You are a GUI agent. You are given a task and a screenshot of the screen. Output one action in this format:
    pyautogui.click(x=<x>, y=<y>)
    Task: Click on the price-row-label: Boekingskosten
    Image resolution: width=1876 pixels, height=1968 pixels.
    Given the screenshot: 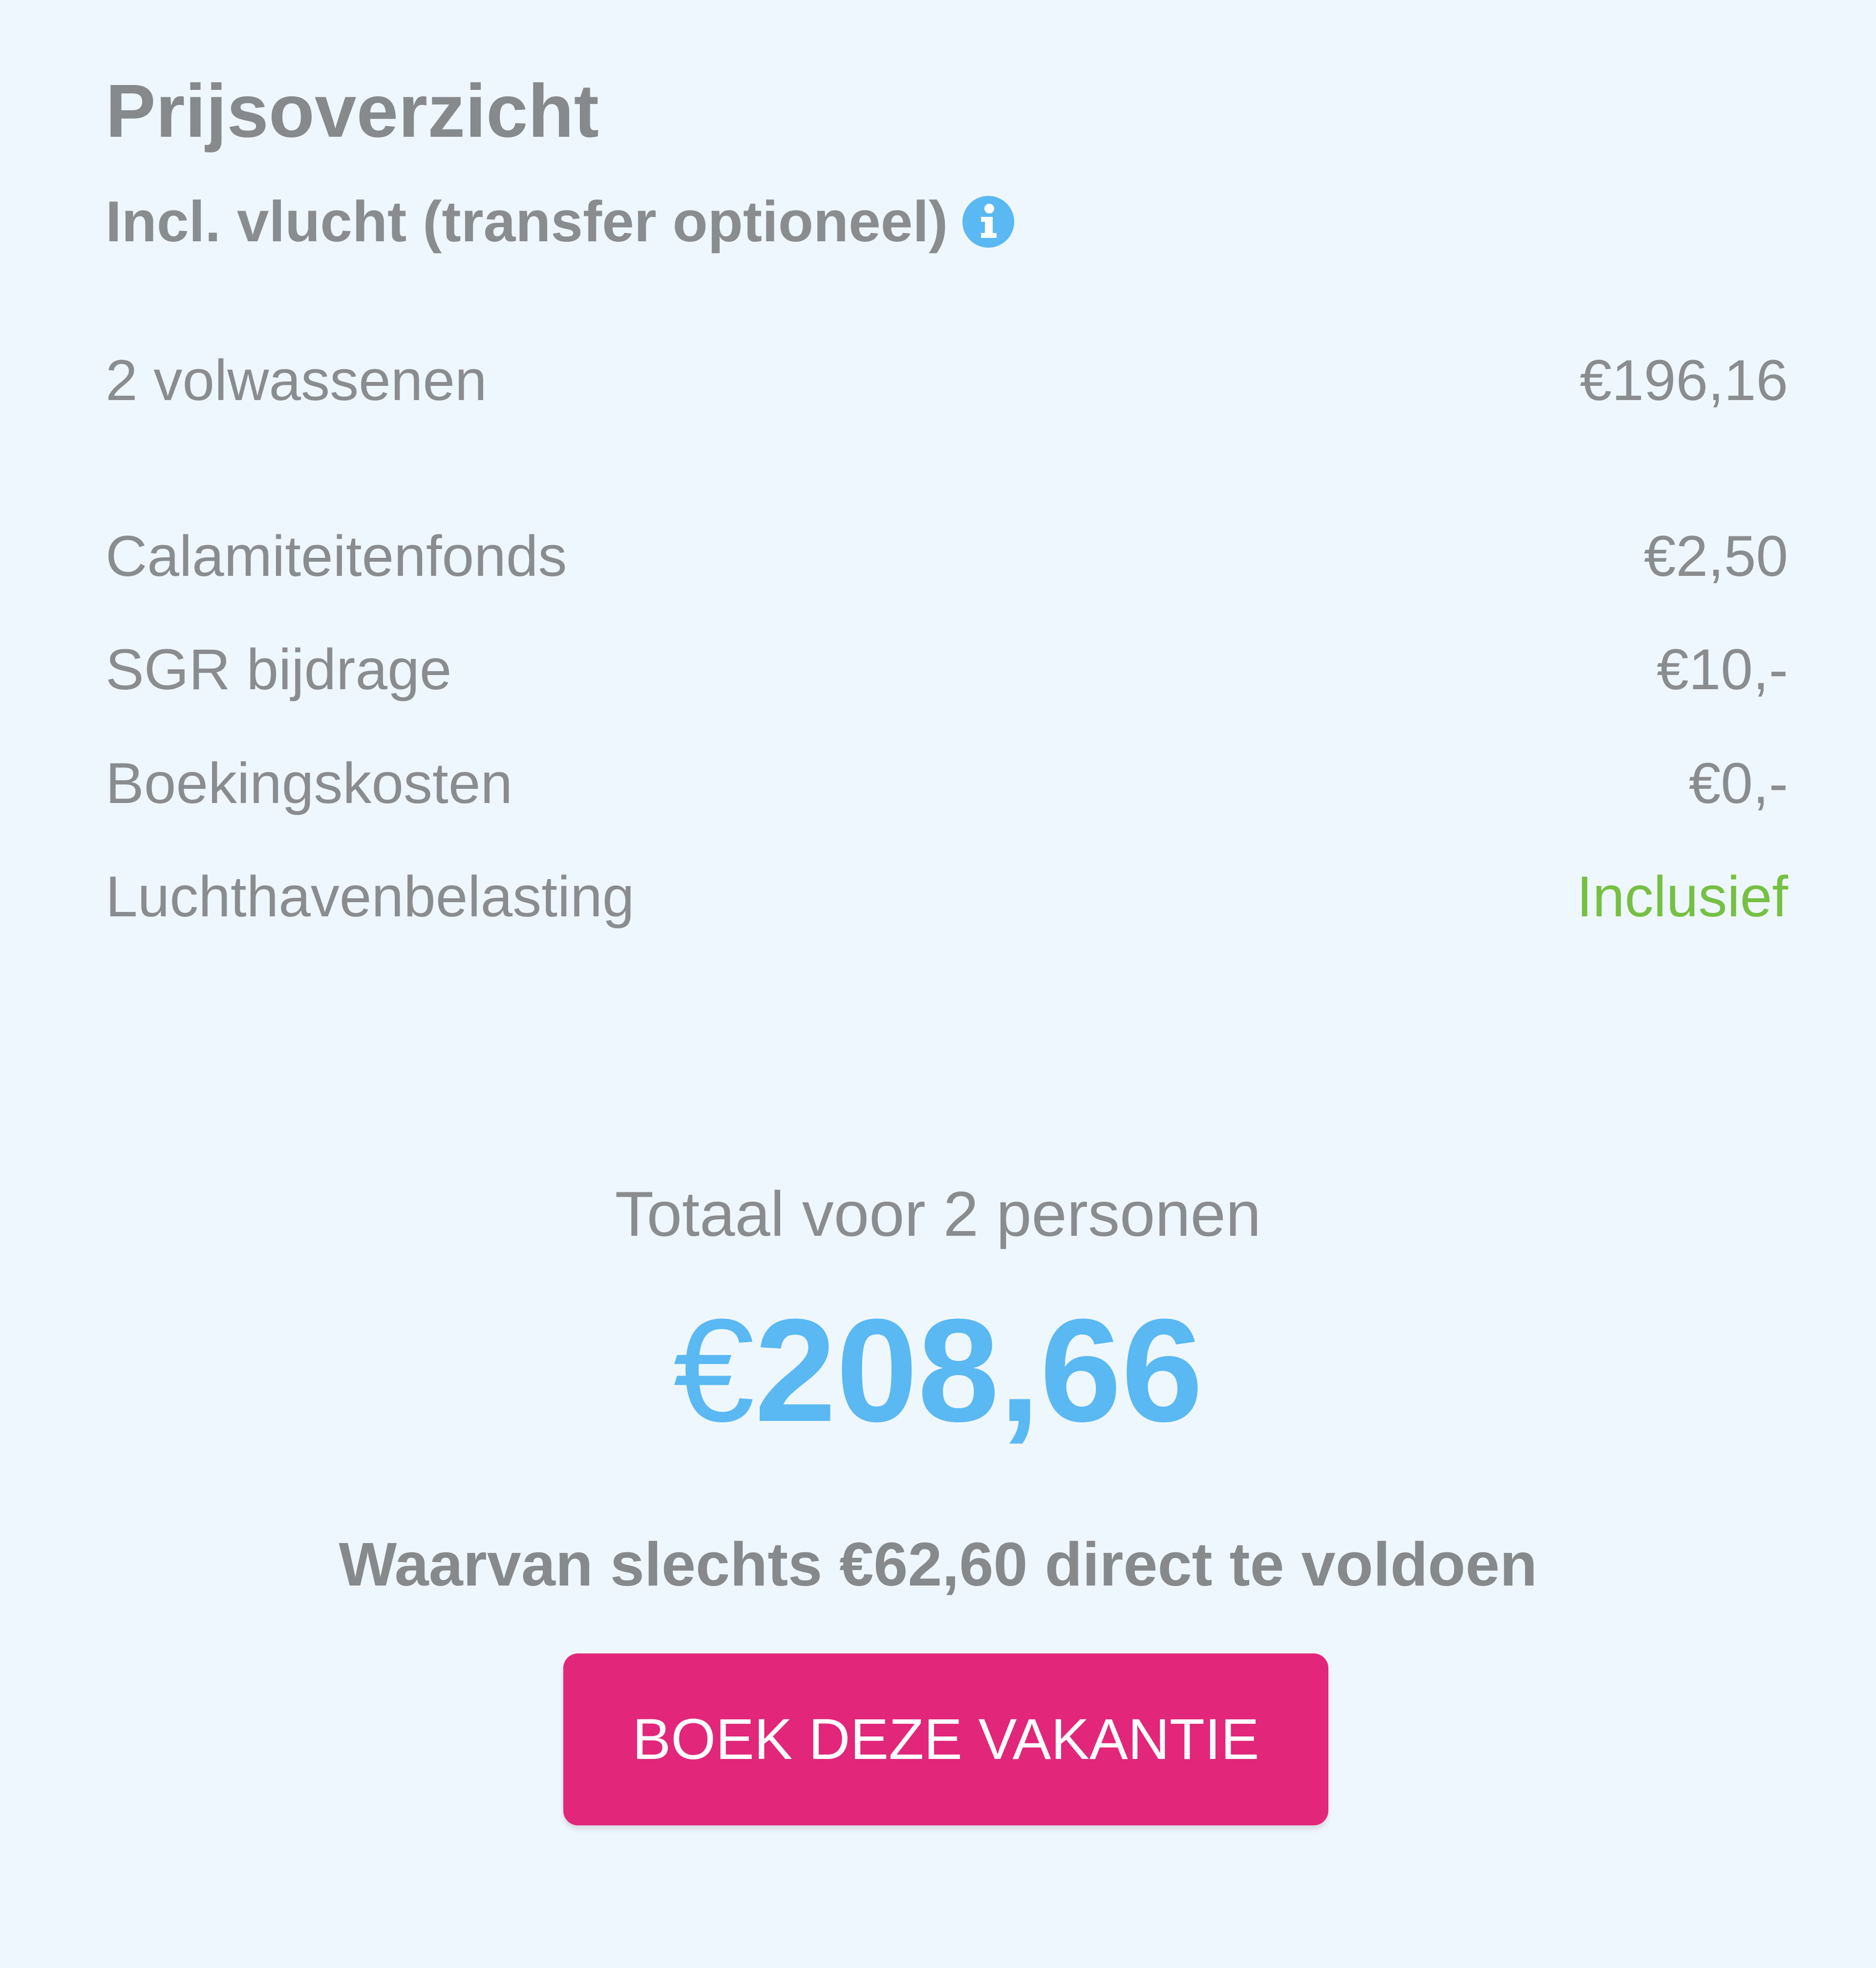 What is the action you would take?
    pyautogui.click(x=309, y=783)
    